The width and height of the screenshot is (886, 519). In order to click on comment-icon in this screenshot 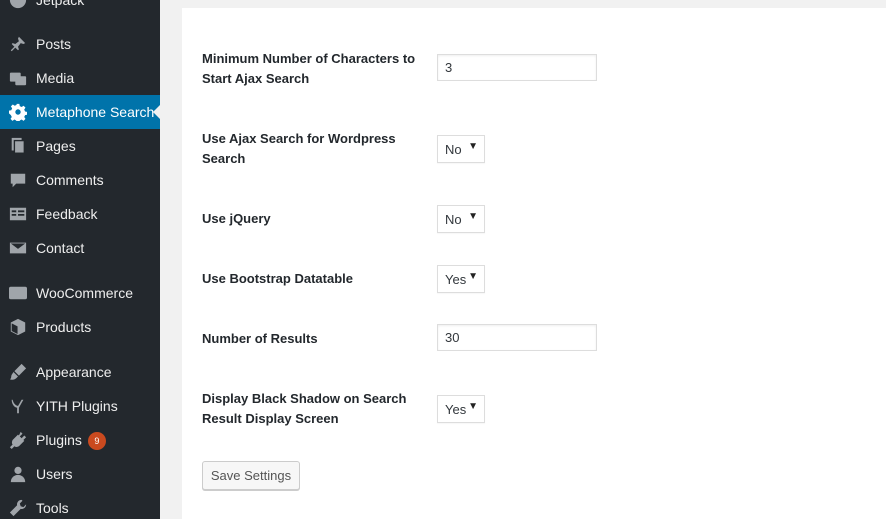, I will do `click(18, 180)`.